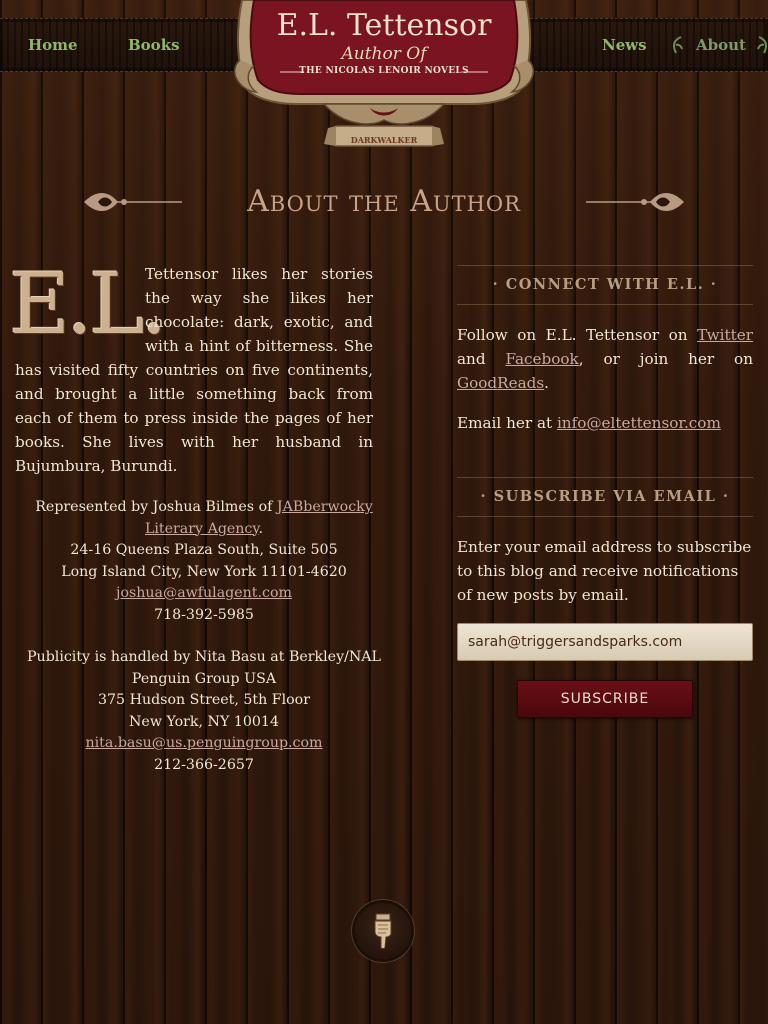 The width and height of the screenshot is (768, 1024). I want to click on nav-home-link: Home, so click(53, 45).